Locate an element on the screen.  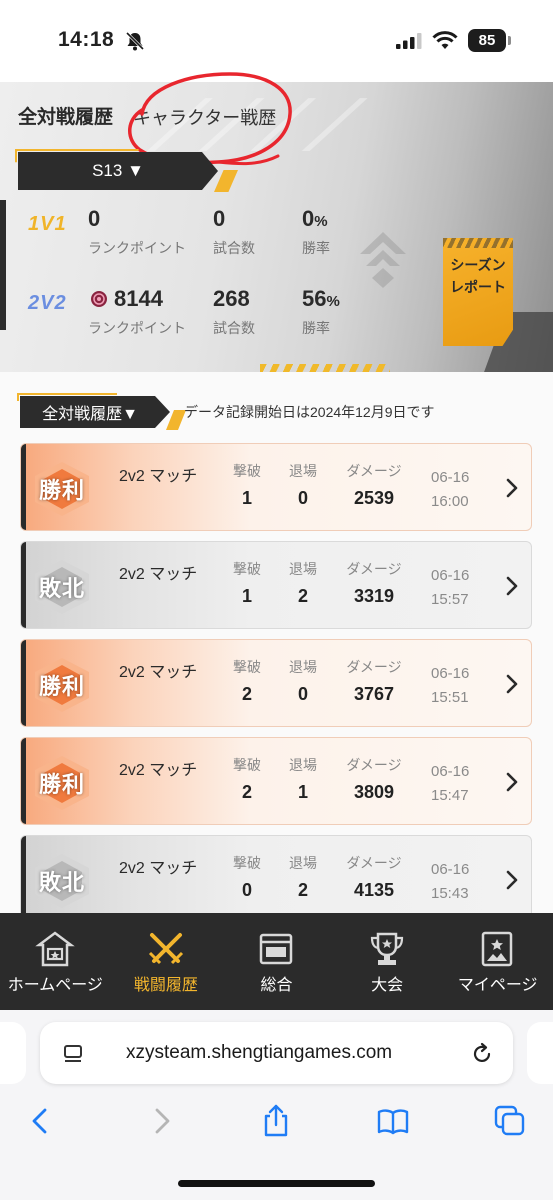
home-icon is located at coordinates (55, 949).